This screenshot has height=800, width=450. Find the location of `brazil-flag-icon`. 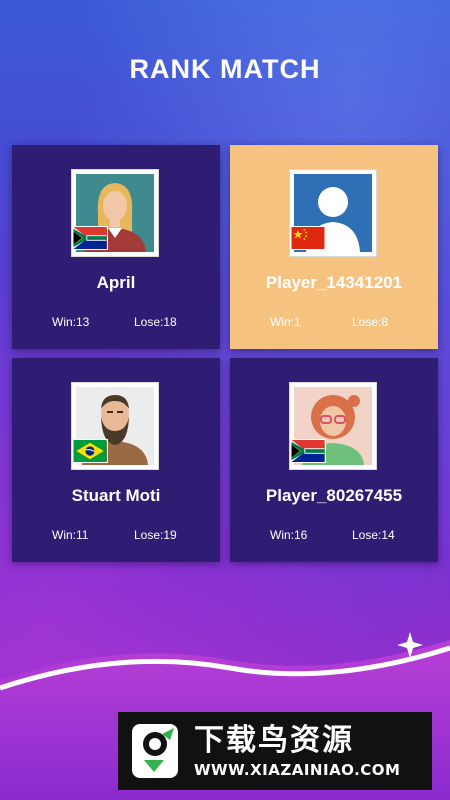

brazil-flag-icon is located at coordinates (90, 451).